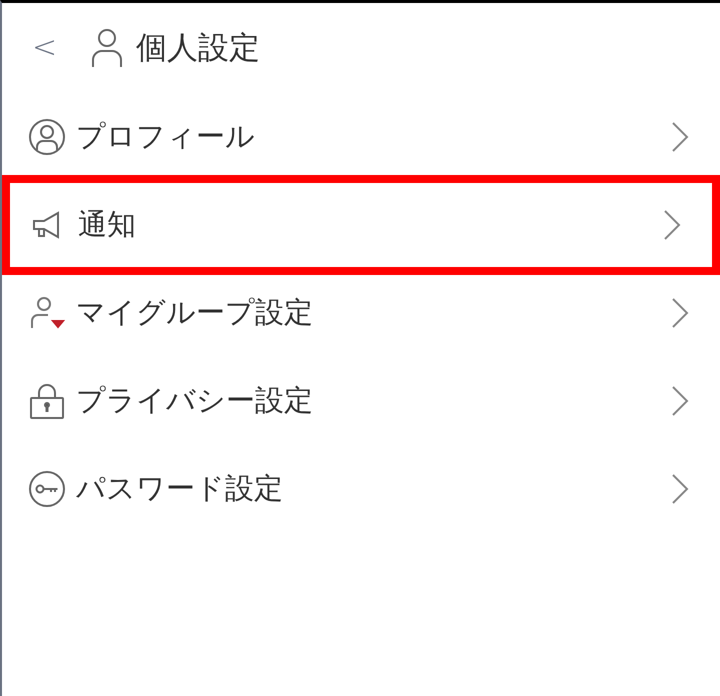 This screenshot has height=696, width=720. Describe the element at coordinates (47, 489) in the screenshot. I see `key-icon` at that location.